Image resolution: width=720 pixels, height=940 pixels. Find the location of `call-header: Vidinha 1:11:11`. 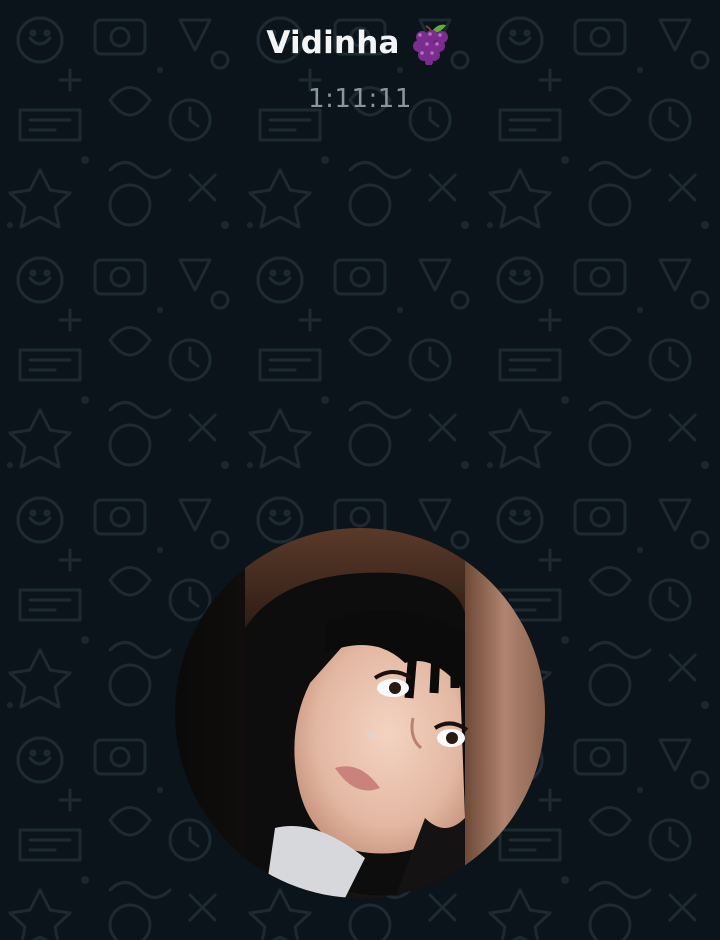

call-header: Vidinha 1:11:11 is located at coordinates (360, 66).